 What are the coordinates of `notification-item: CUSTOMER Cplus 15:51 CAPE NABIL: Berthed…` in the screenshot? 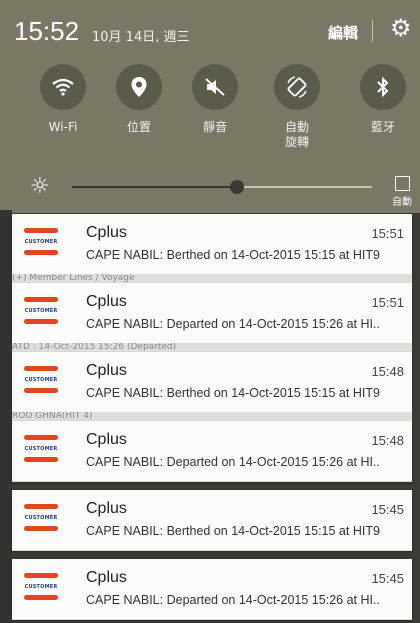 It's located at (212, 244).